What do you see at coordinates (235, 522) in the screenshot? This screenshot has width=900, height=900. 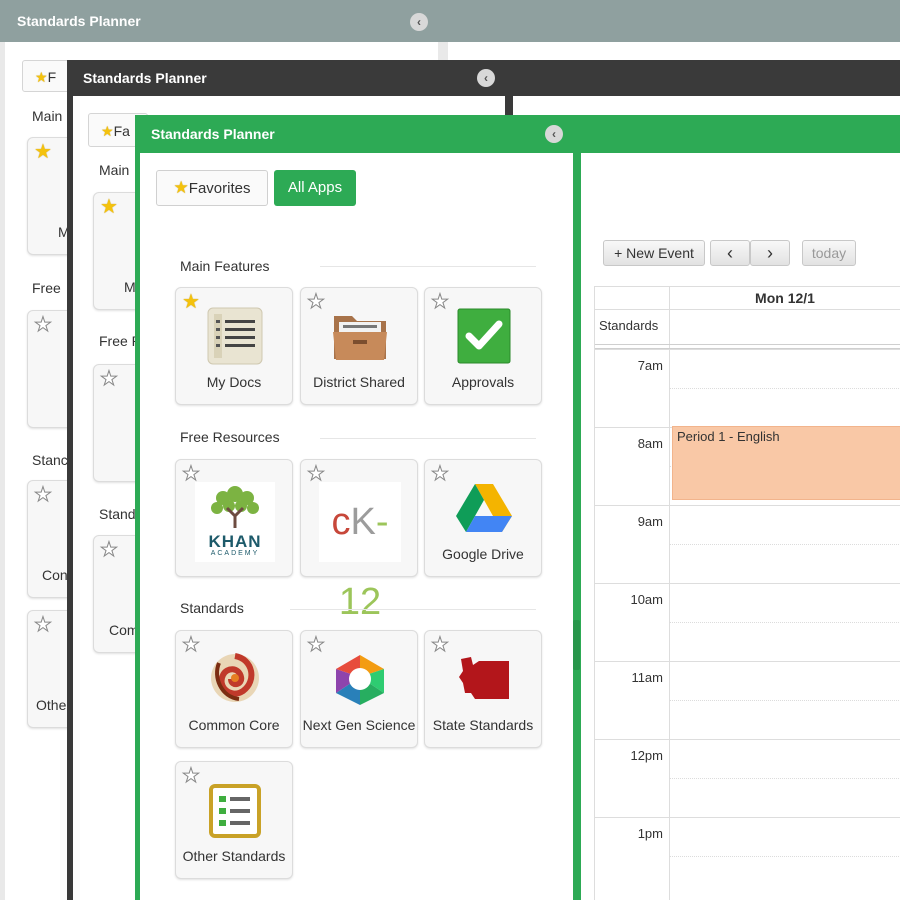 I see `khan-academy-logo: KHAN ACADEMY` at bounding box center [235, 522].